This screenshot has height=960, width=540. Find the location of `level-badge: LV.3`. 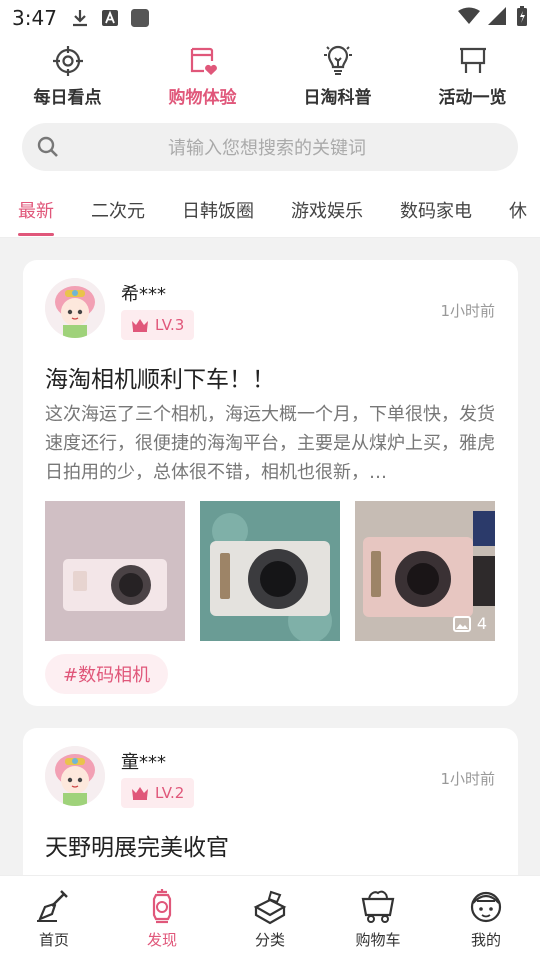

level-badge: LV.3 is located at coordinates (158, 325).